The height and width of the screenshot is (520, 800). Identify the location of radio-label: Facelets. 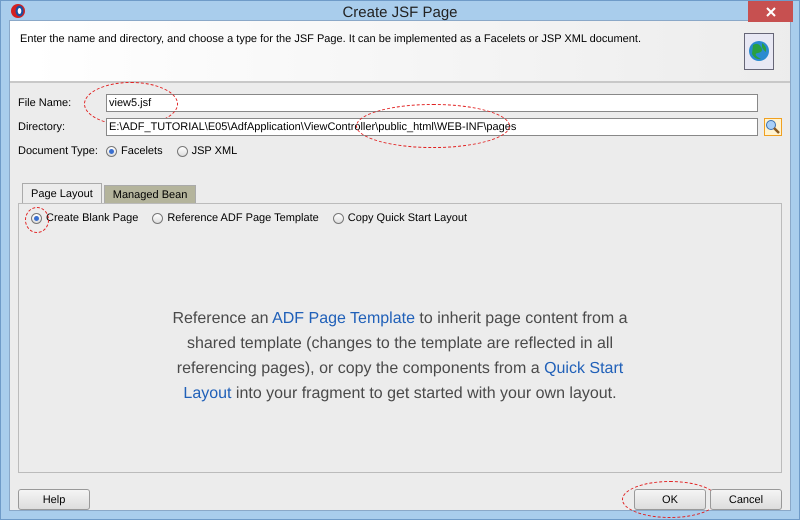
(142, 151).